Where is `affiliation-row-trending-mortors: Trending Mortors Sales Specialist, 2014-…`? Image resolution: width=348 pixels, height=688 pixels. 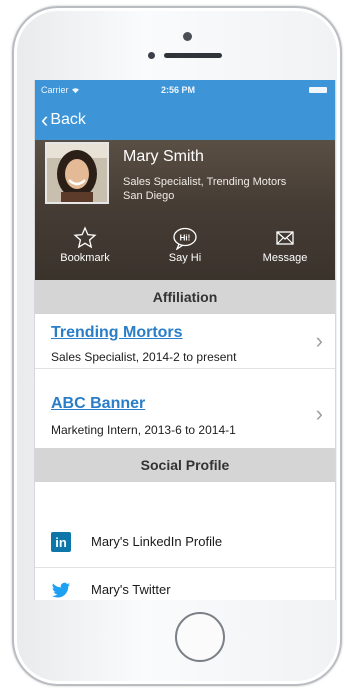
affiliation-row-trending-mortors: Trending Mortors Sales Specialist, 2014-… is located at coordinates (185, 341).